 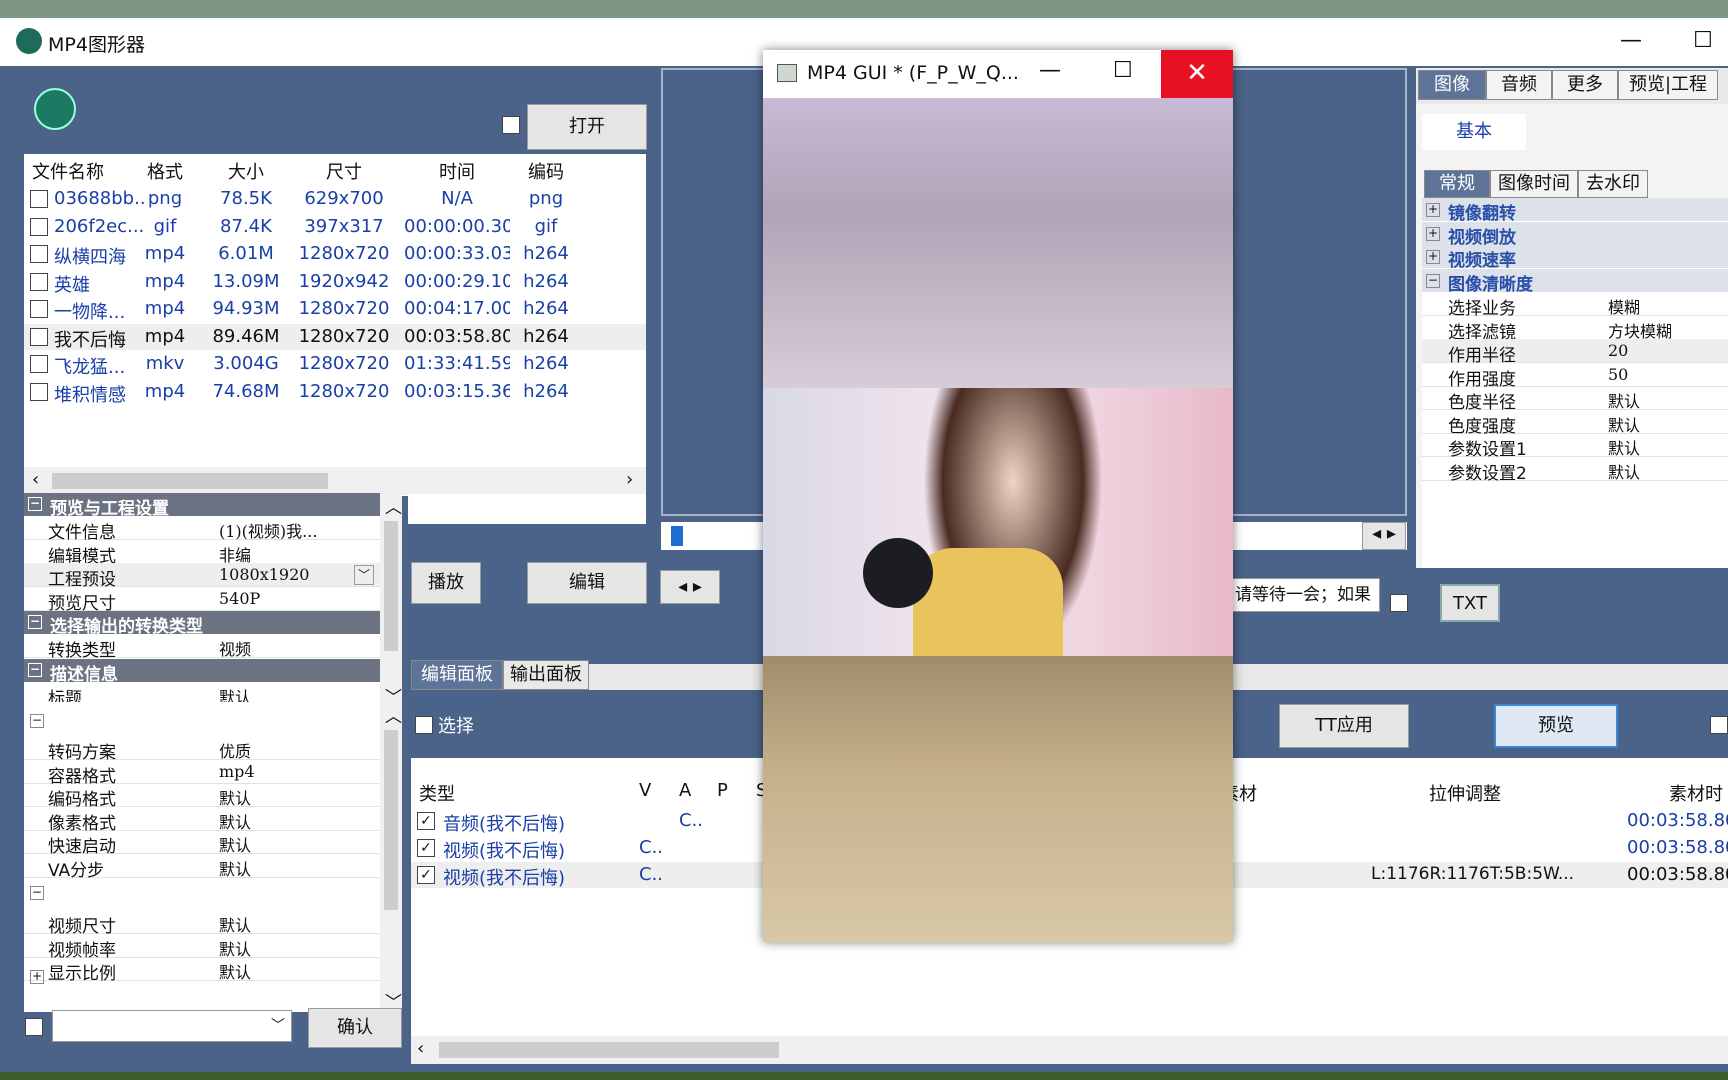 I want to click on property-row: 选择业务 模糊, so click(x=1575, y=305).